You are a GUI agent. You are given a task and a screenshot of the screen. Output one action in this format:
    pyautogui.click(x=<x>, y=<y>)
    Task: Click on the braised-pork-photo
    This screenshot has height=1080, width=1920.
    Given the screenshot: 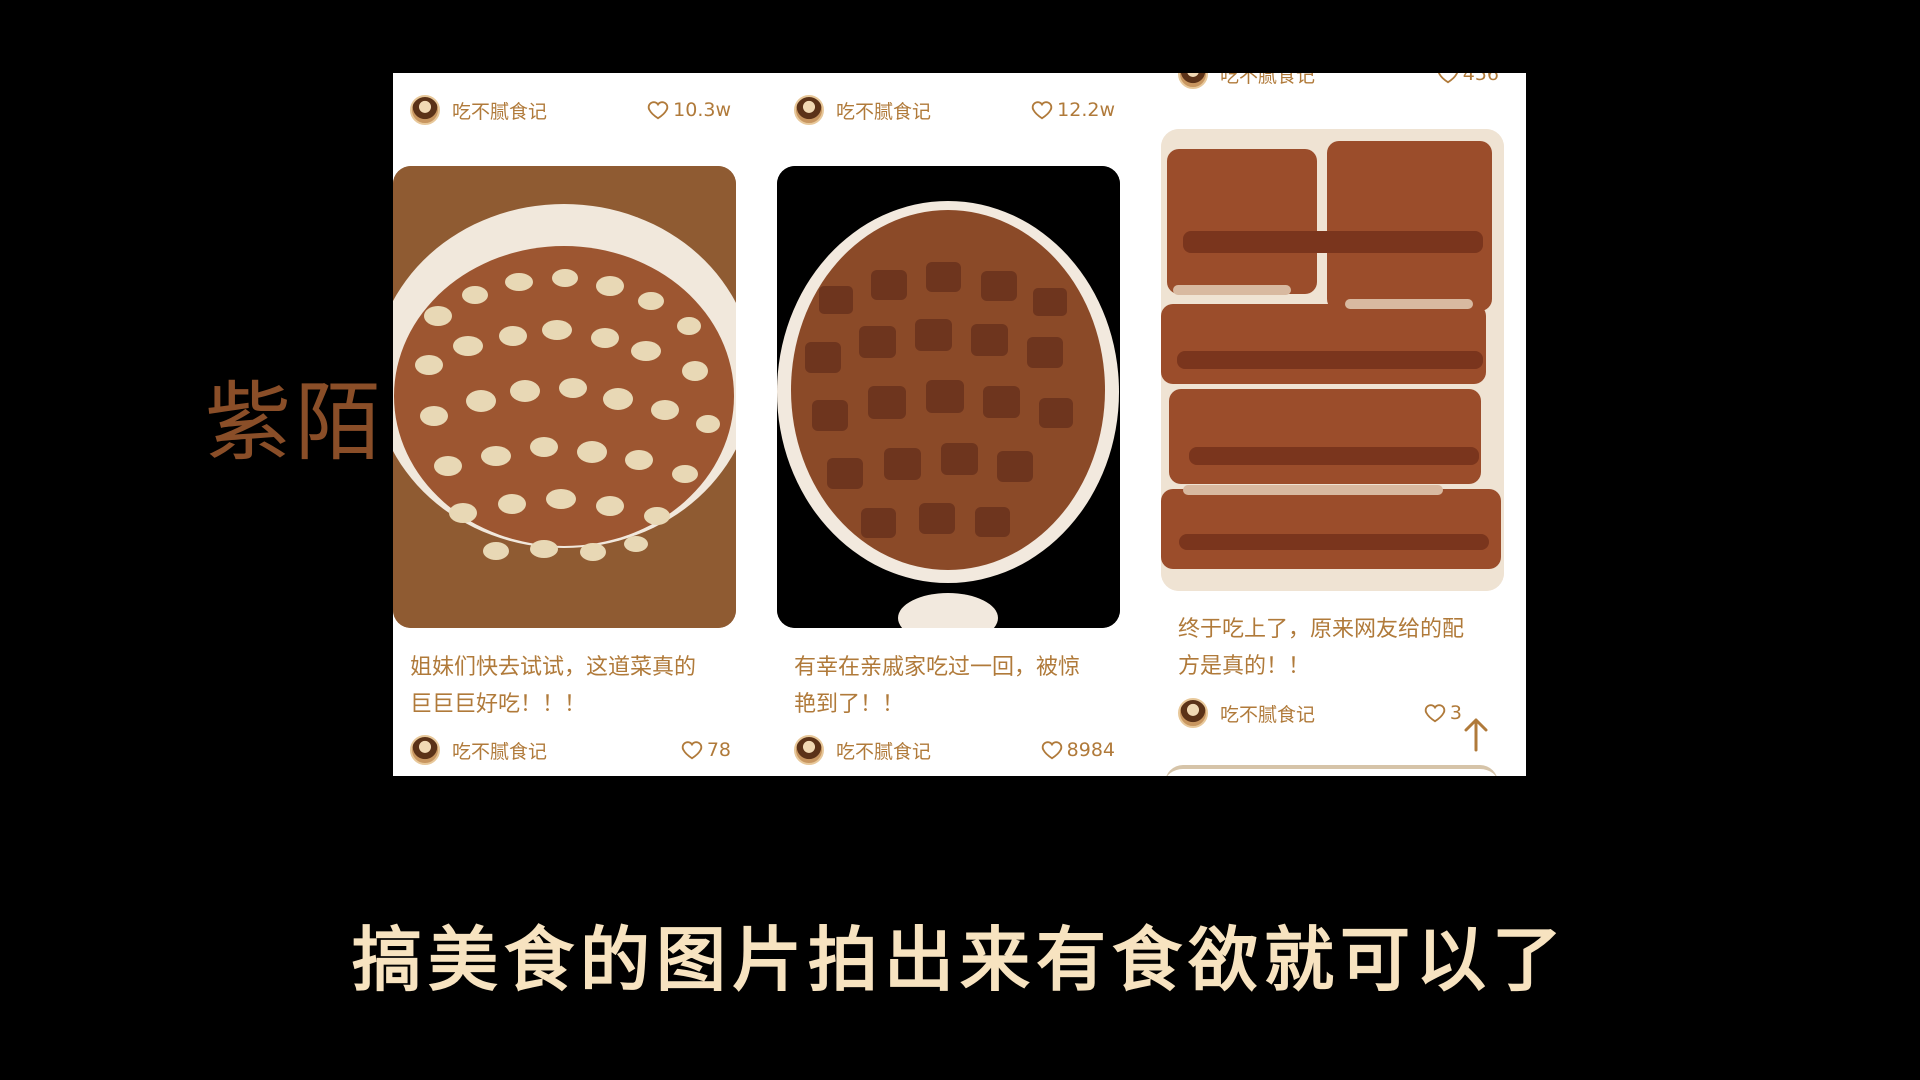 What is the action you would take?
    pyautogui.click(x=1332, y=360)
    